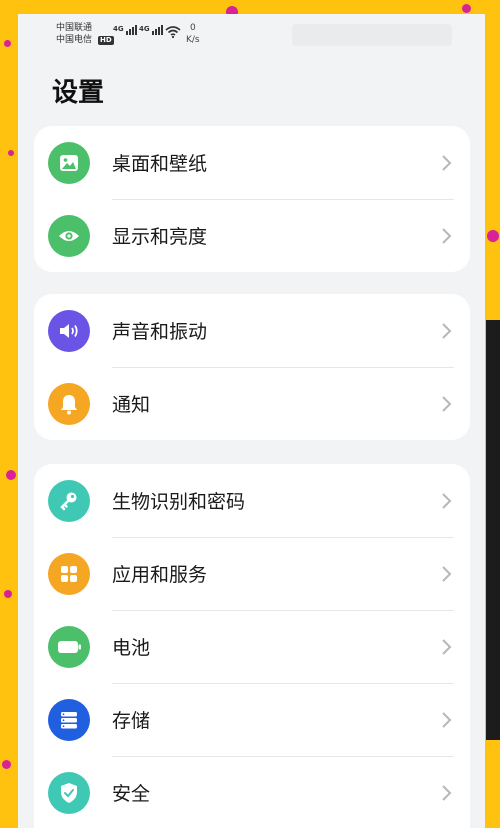 This screenshot has height=828, width=500. What do you see at coordinates (160, 575) in the screenshot?
I see `settings-item-label: 应用和服务` at bounding box center [160, 575].